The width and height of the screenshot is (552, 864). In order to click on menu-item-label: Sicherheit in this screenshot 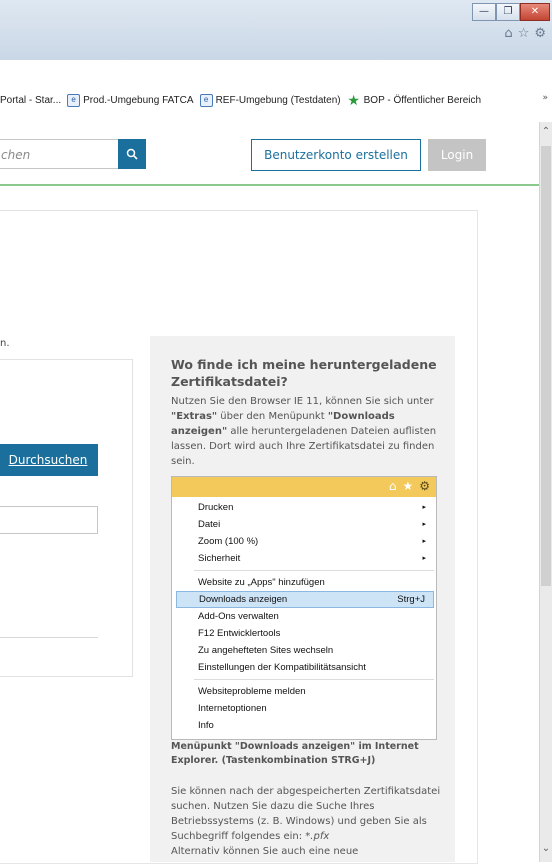, I will do `click(219, 558)`.